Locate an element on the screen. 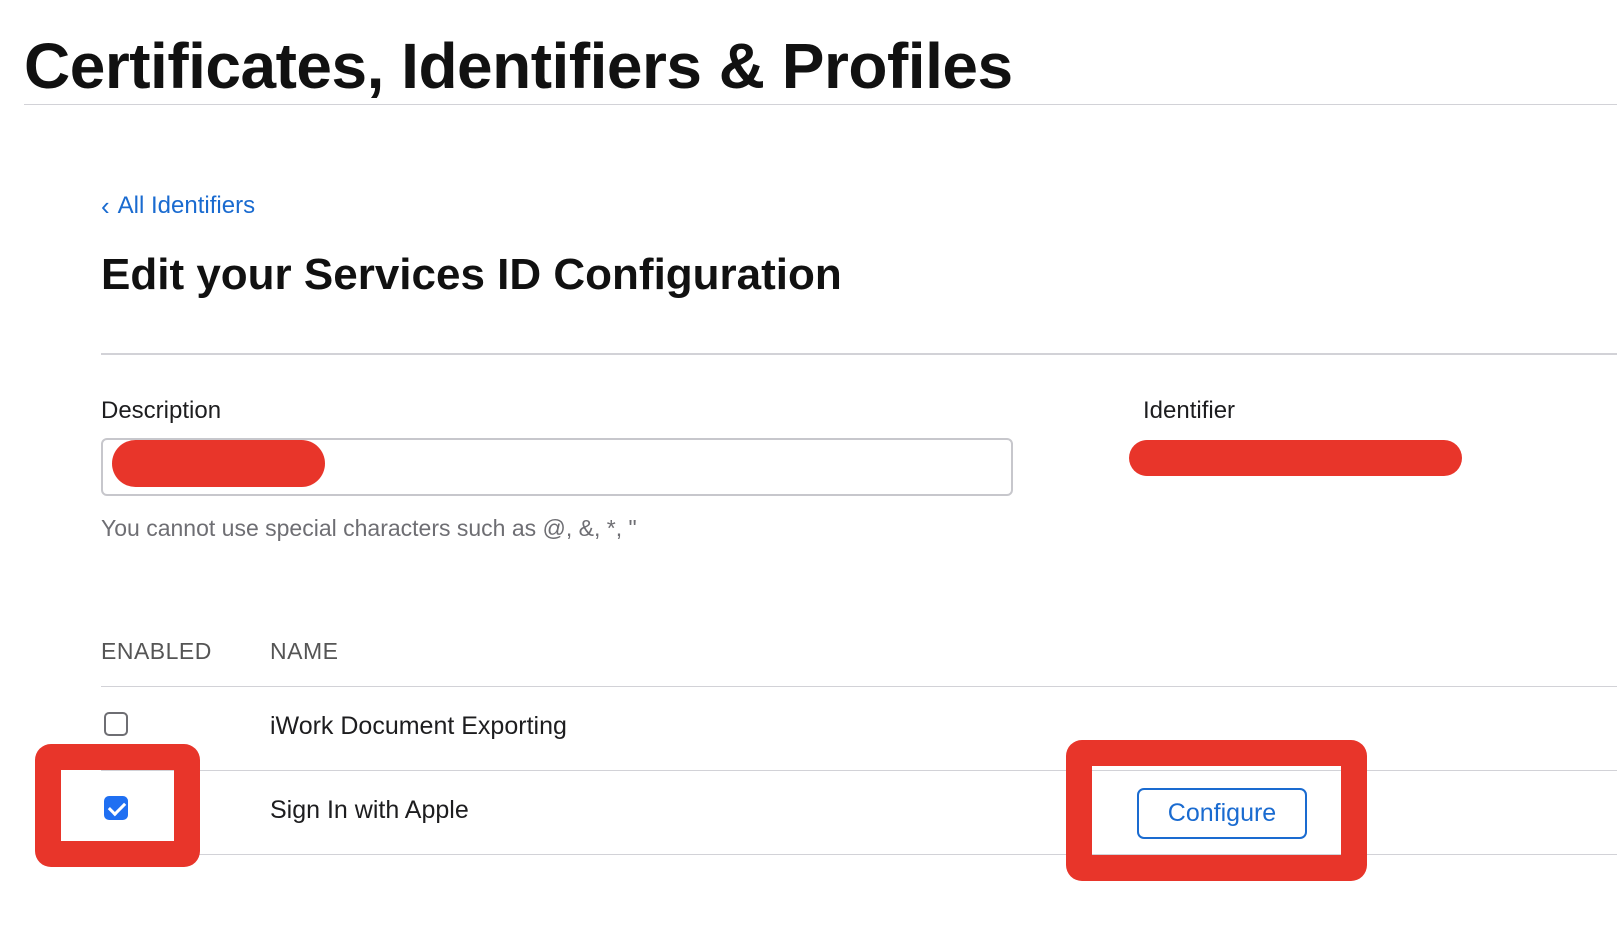 The height and width of the screenshot is (950, 1617). capability-name: Sign In with Apple is located at coordinates (369, 810).